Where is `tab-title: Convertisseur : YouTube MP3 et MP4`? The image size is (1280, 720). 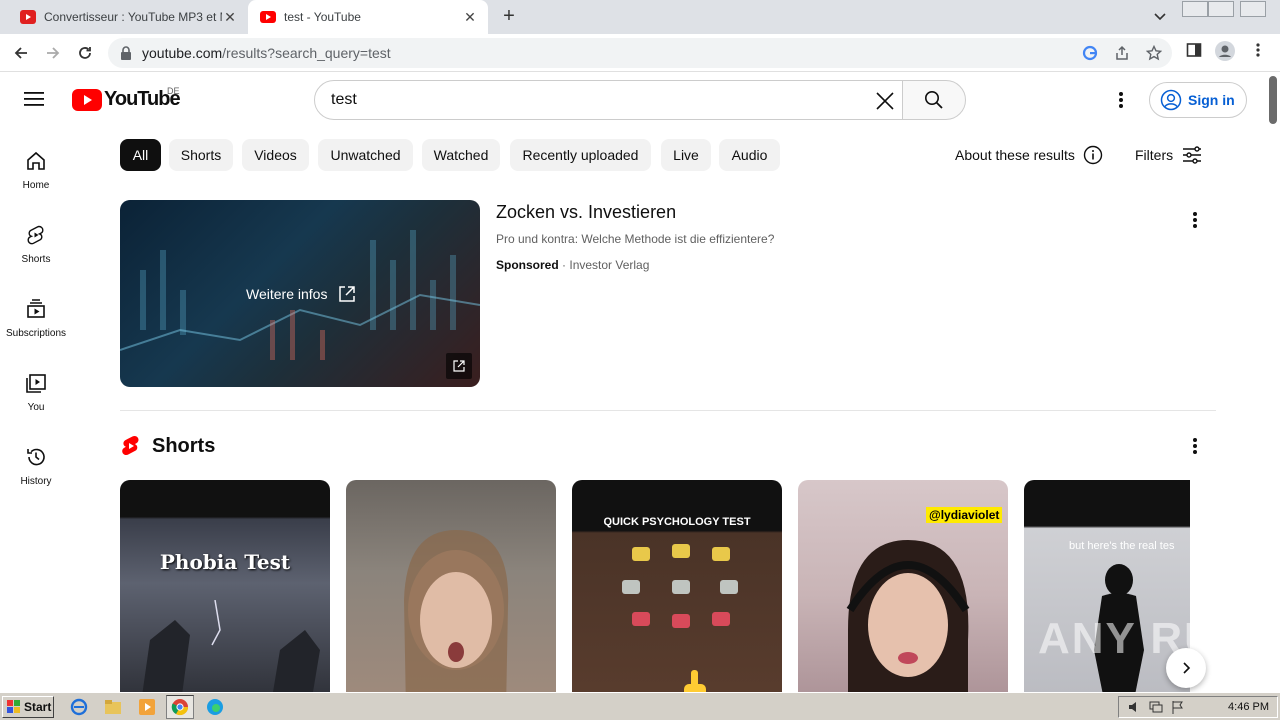
tab-title: Convertisseur : YouTube MP3 et MP4 is located at coordinates (133, 17).